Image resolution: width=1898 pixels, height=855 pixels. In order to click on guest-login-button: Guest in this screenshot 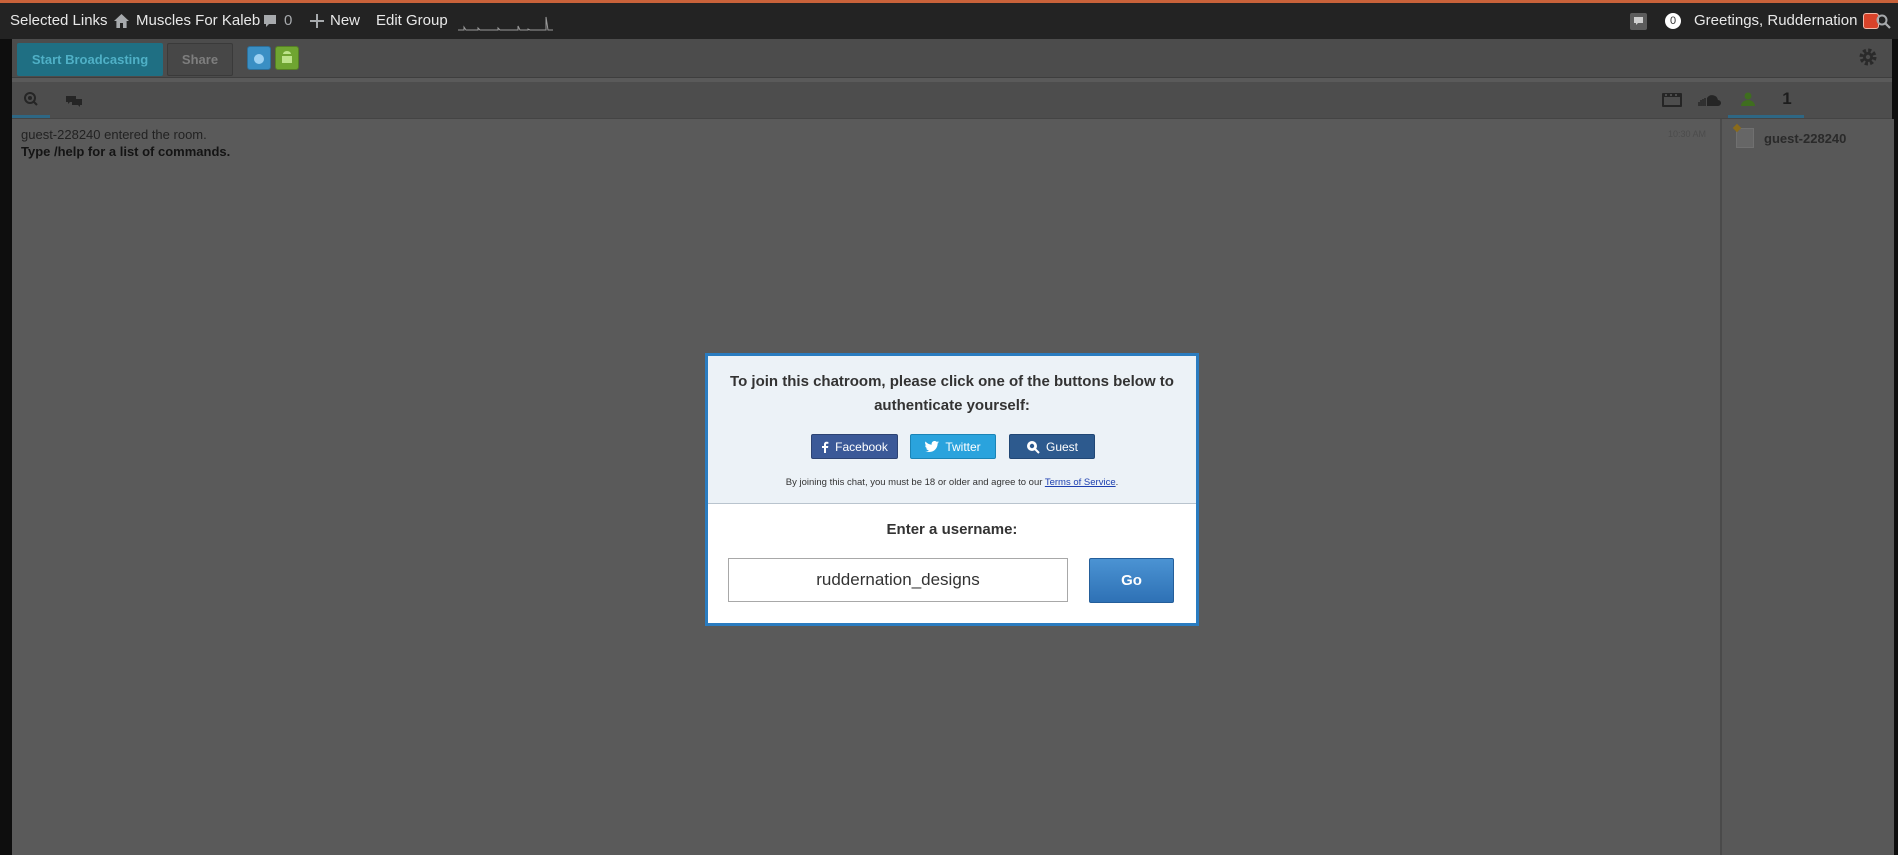, I will do `click(1052, 446)`.